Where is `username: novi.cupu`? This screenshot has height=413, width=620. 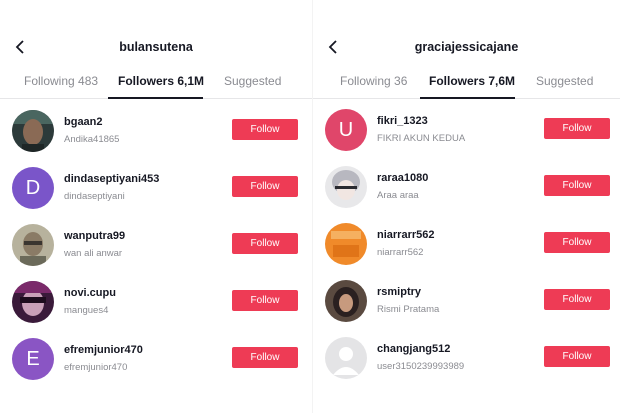
username: novi.cupu is located at coordinates (90, 293).